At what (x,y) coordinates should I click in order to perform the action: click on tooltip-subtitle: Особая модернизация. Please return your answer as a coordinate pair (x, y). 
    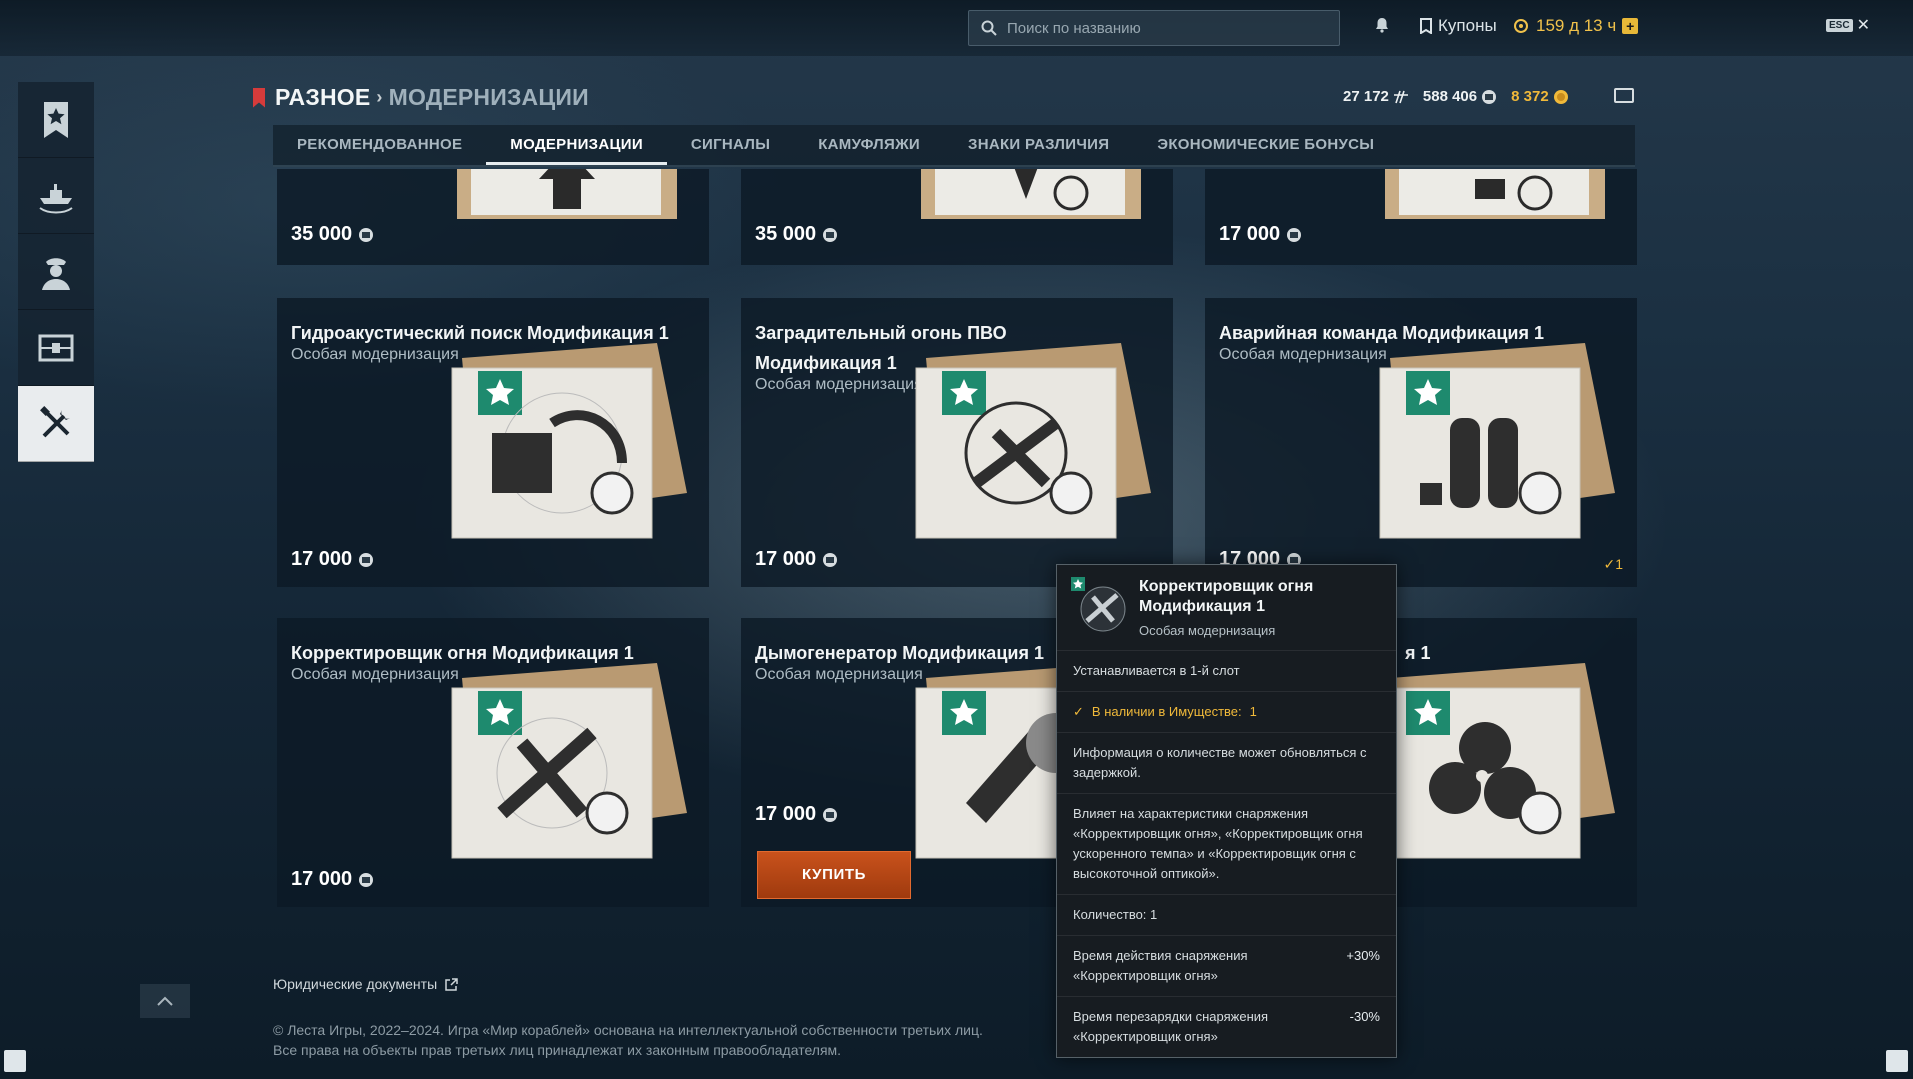
    Looking at the image, I should click on (1207, 630).